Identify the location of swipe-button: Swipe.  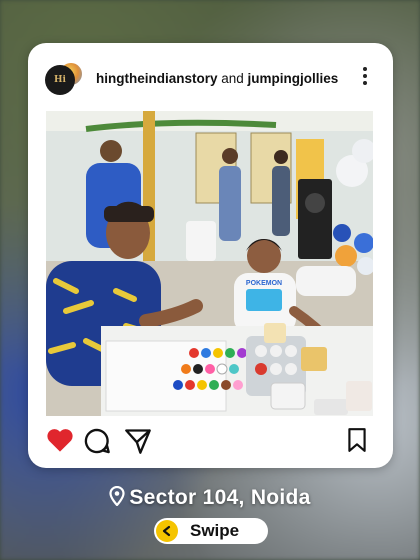
(211, 531).